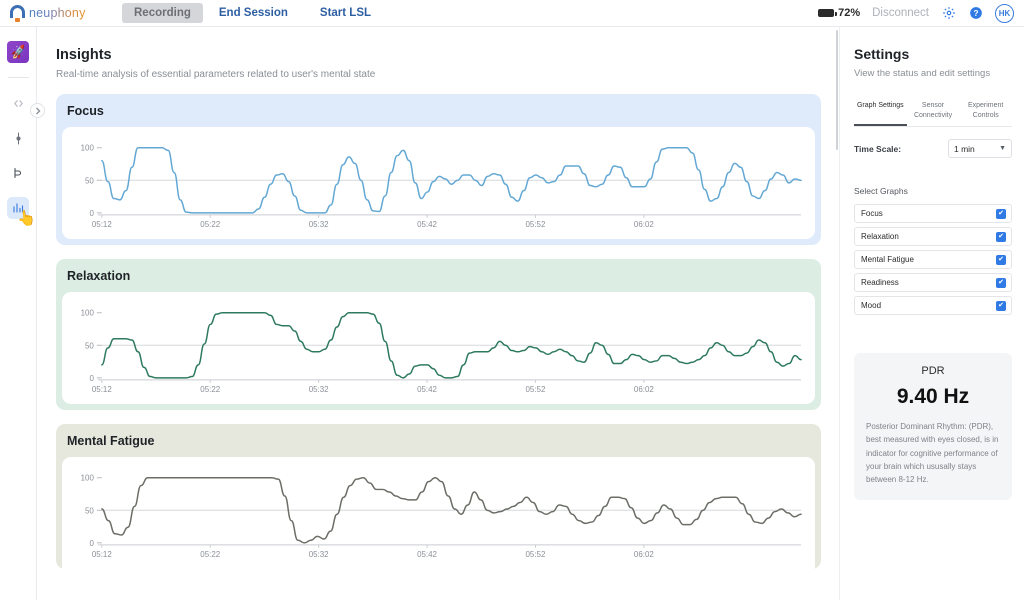 This screenshot has width=1024, height=600. What do you see at coordinates (22, 212) in the screenshot?
I see `sidebar-item-insights: 👆` at bounding box center [22, 212].